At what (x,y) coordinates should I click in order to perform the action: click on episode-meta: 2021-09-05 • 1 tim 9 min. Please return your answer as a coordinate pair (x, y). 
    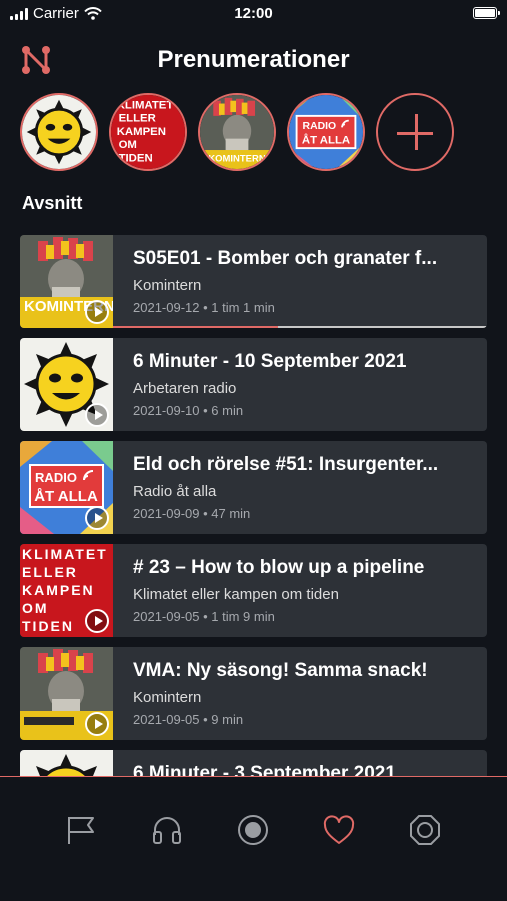
    Looking at the image, I should click on (204, 616).